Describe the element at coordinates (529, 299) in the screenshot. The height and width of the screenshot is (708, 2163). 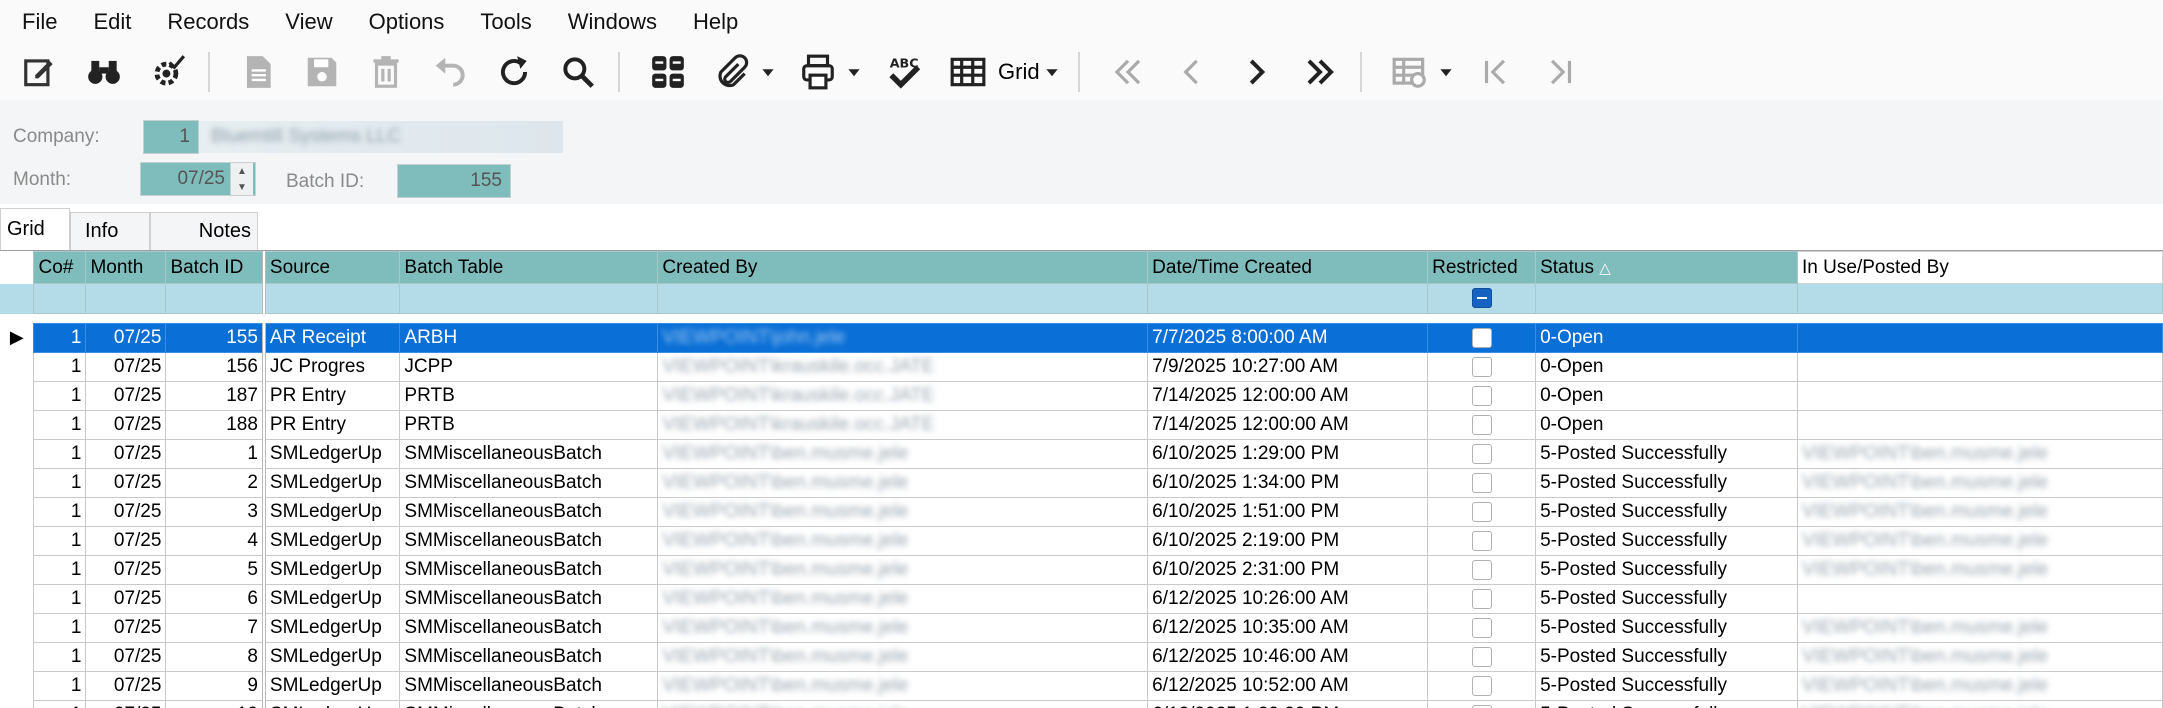
I see `filter-batch-table` at that location.